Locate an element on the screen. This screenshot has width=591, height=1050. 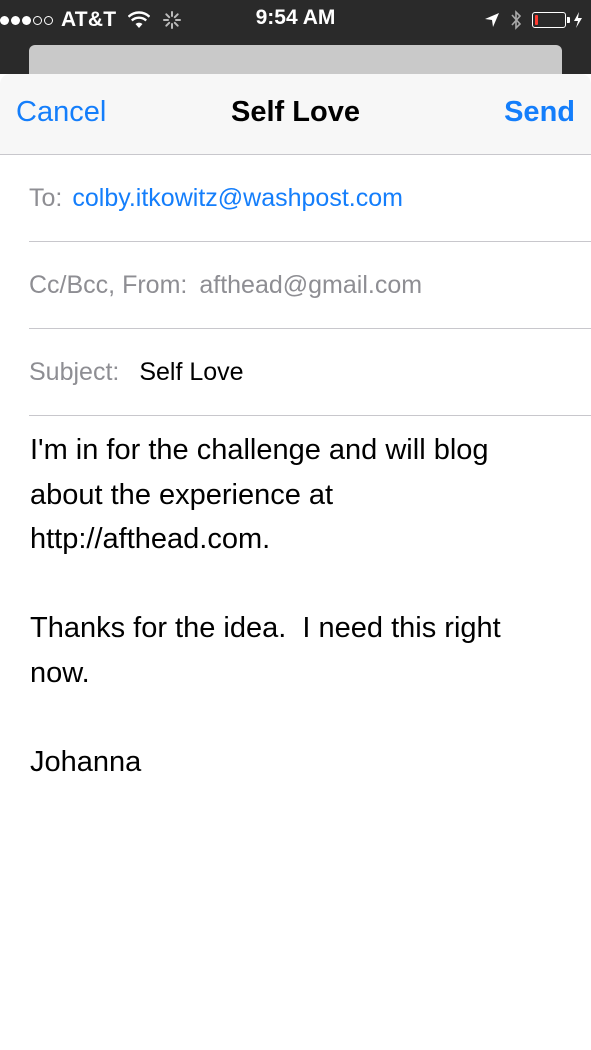
cc-bcc-from-field: Cc/Bcc, From: afthead@gmail.com is located at coordinates (310, 286).